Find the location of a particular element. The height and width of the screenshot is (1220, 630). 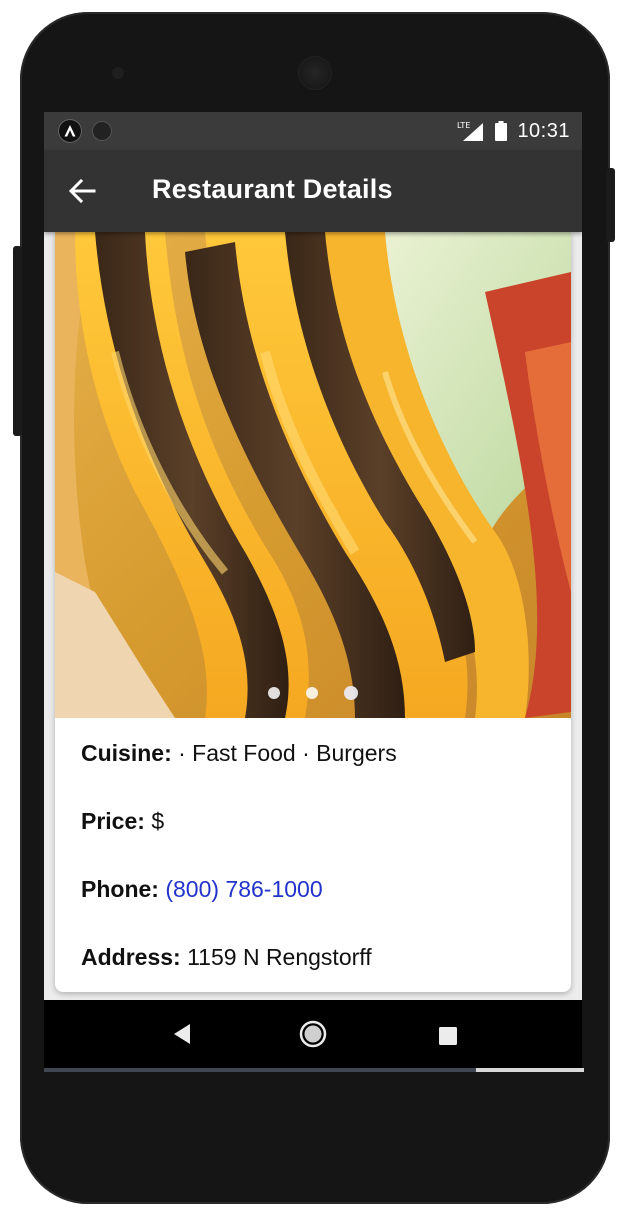

status-icons: LTE 10:31 is located at coordinates (513, 131).